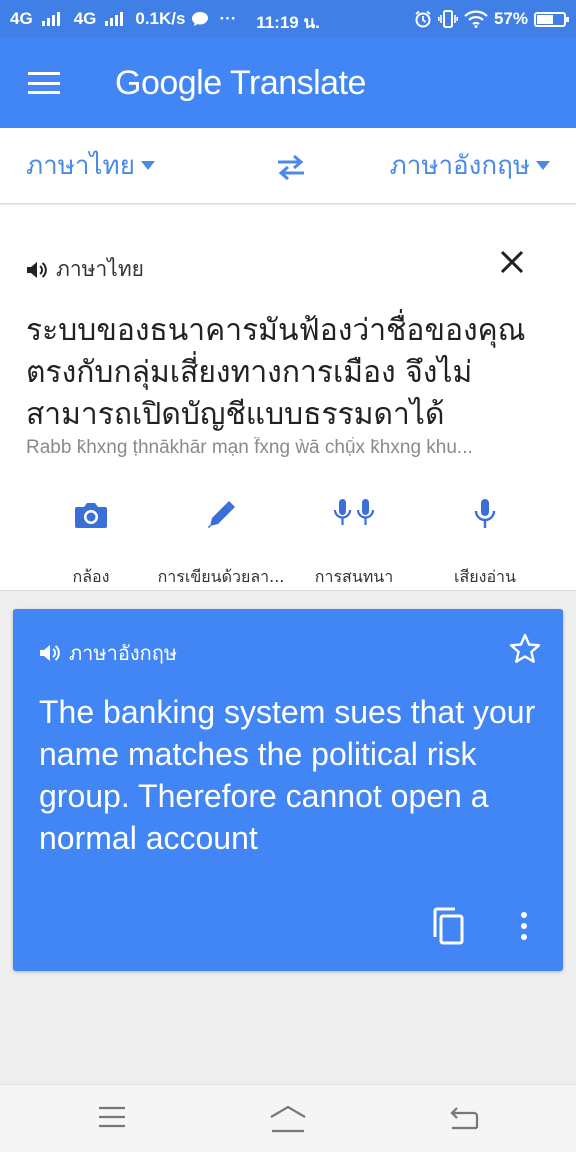 Image resolution: width=576 pixels, height=1152 pixels. What do you see at coordinates (354, 542) in the screenshot?
I see `conversation-tool: การสนทนา` at bounding box center [354, 542].